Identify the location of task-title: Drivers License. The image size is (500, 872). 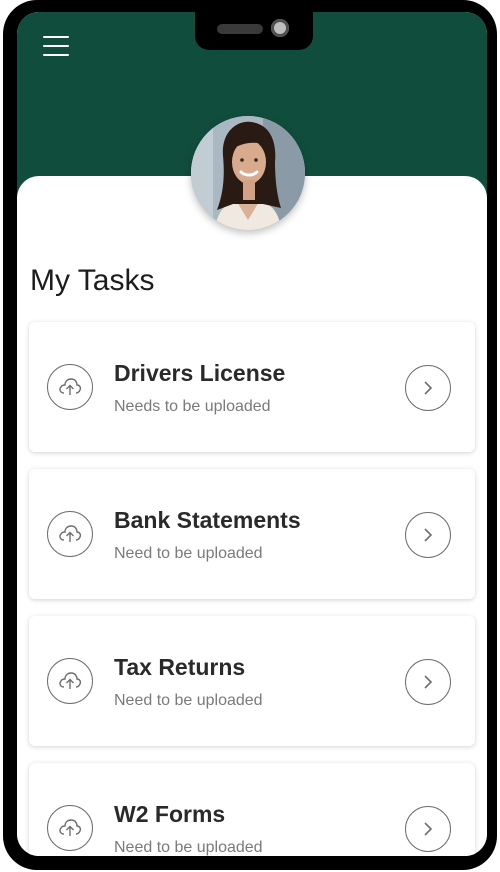
(200, 373).